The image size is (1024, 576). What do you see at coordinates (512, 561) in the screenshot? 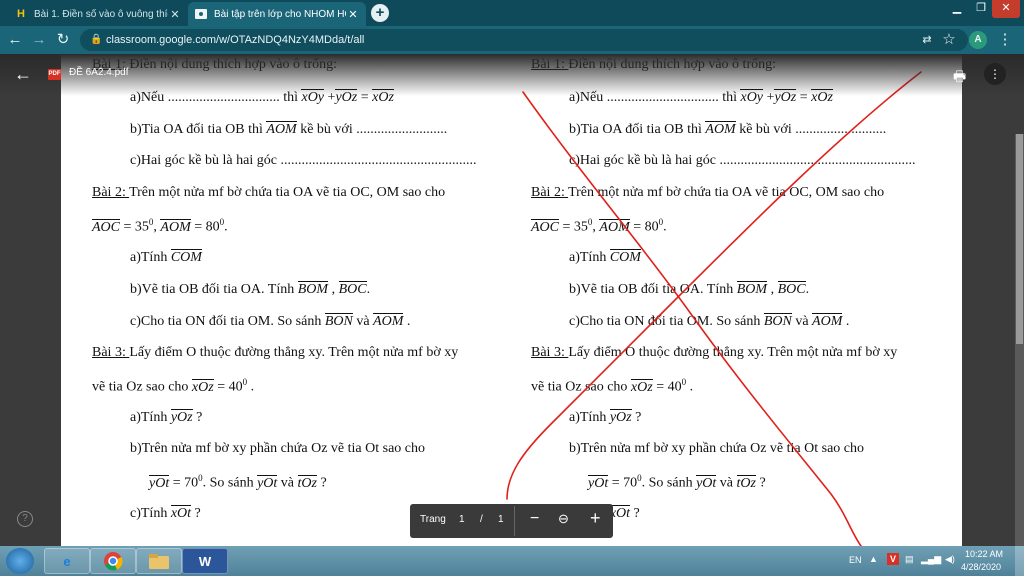
I see `windows-taskbar: e W EN ▲ V ▤ ▂▄▆ ◀) 10:22 AM 4/28/2020` at bounding box center [512, 561].